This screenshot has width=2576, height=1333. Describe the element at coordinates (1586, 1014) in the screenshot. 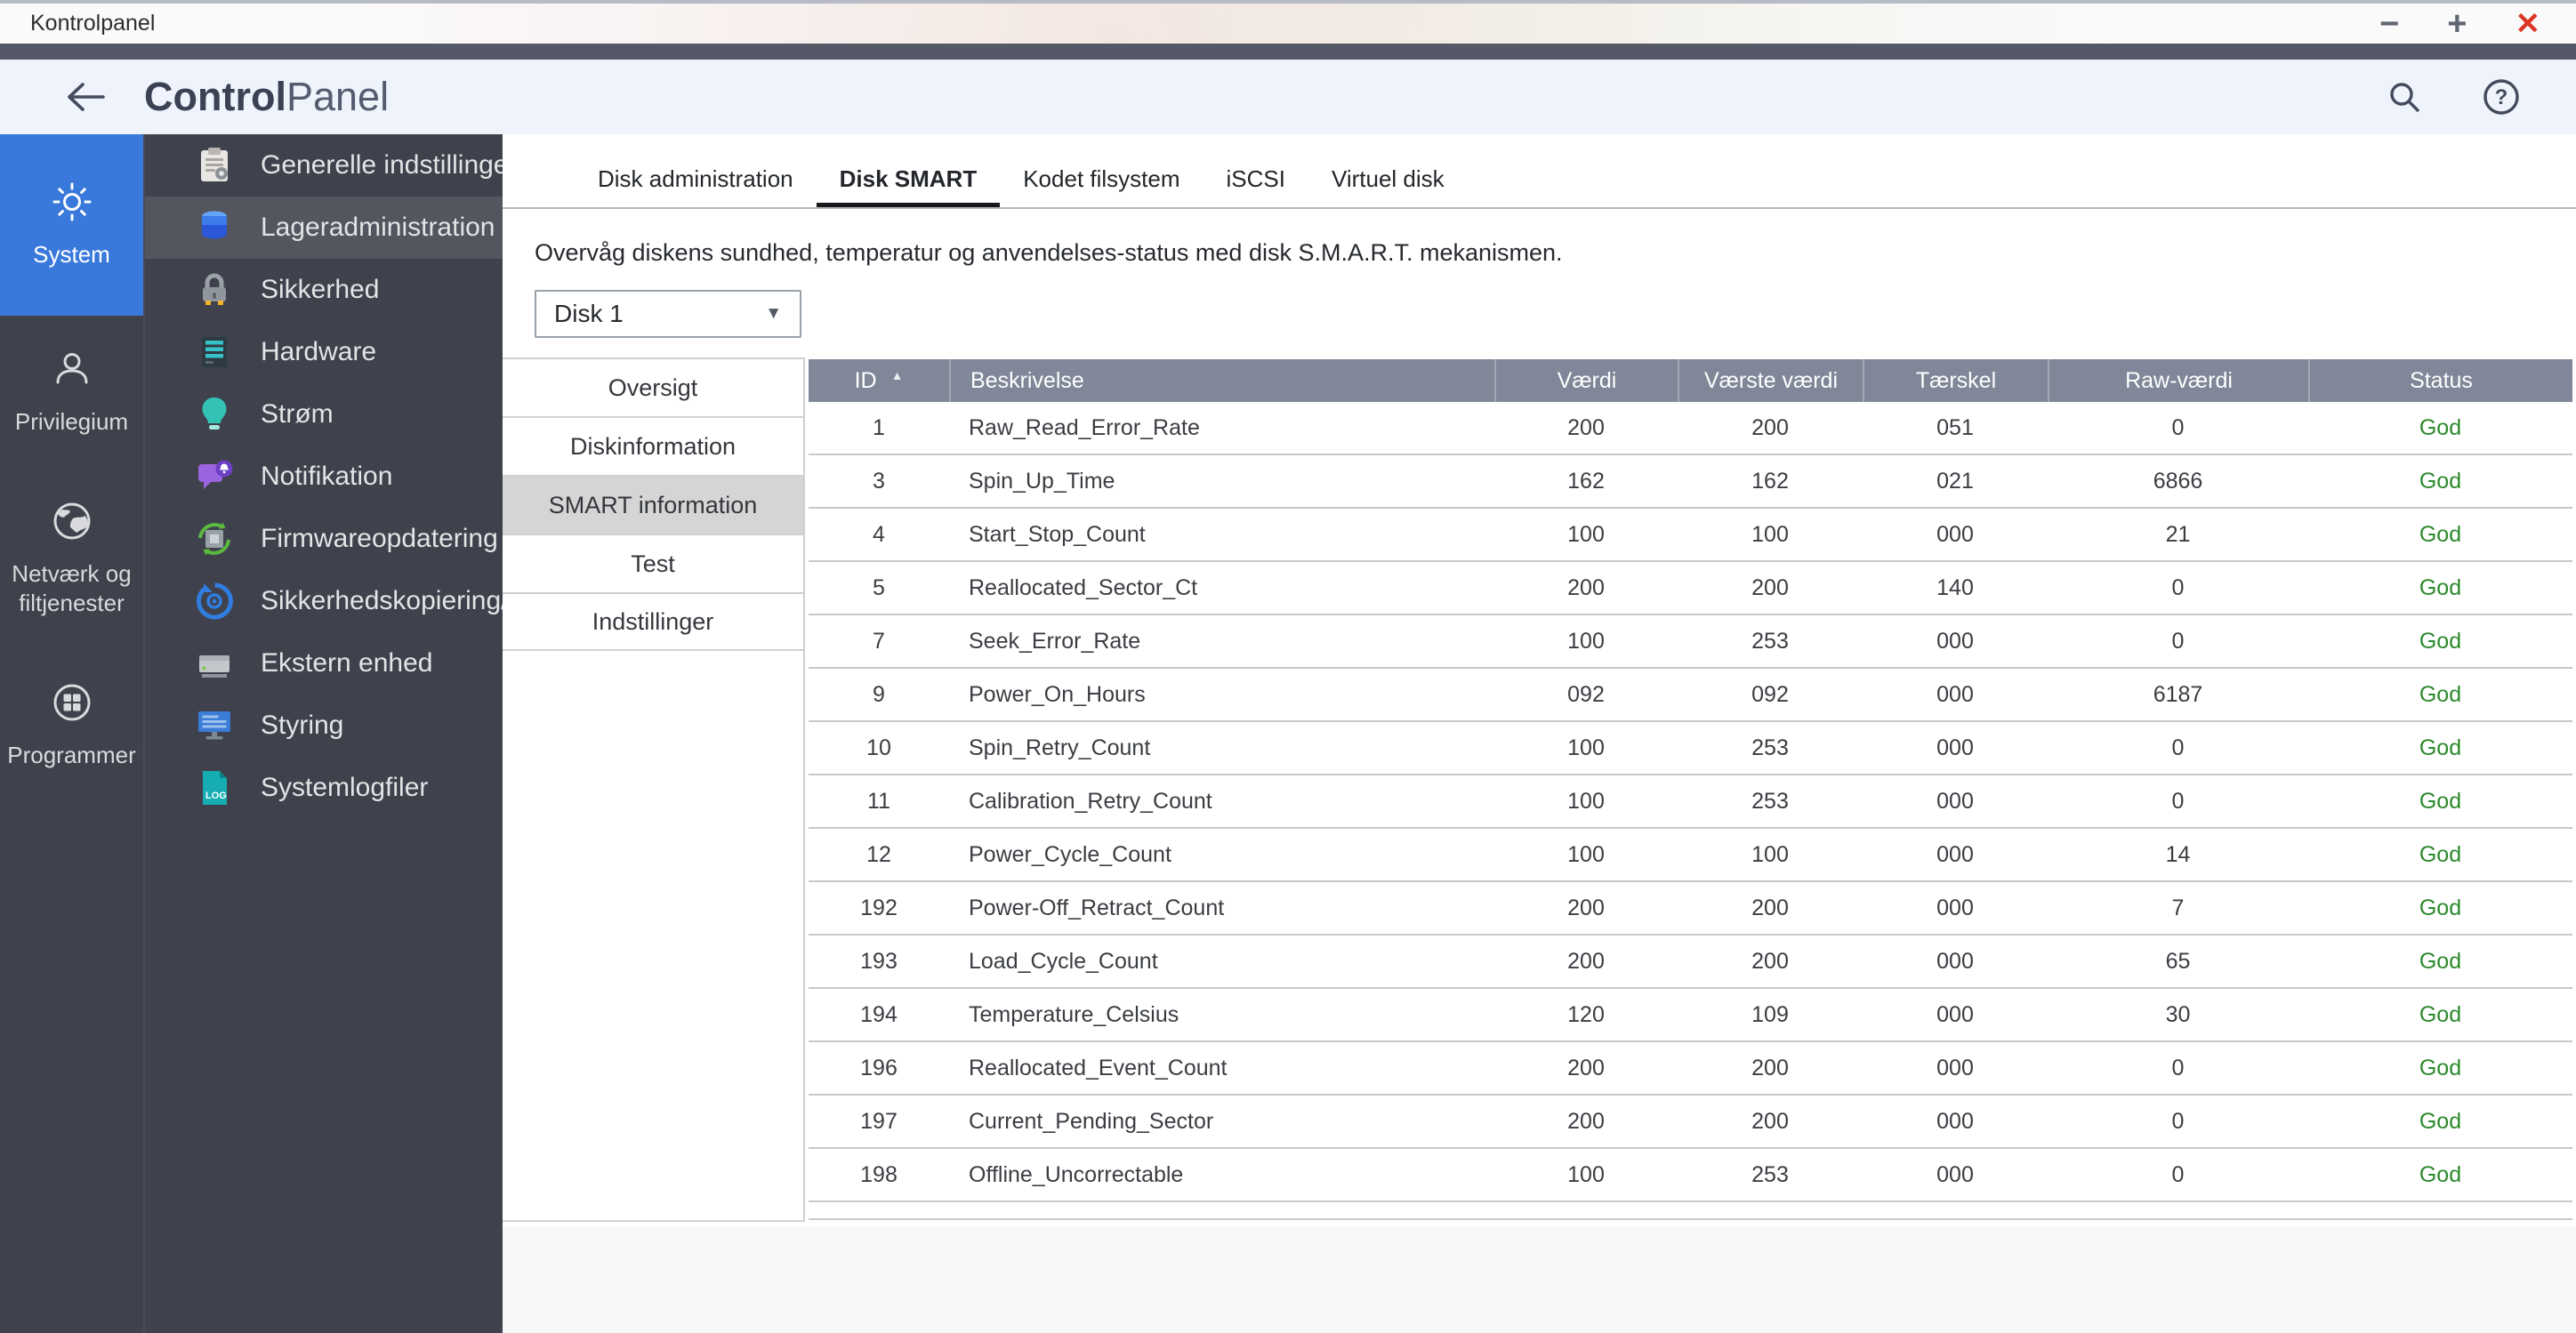

I see `table-cell: 120` at that location.